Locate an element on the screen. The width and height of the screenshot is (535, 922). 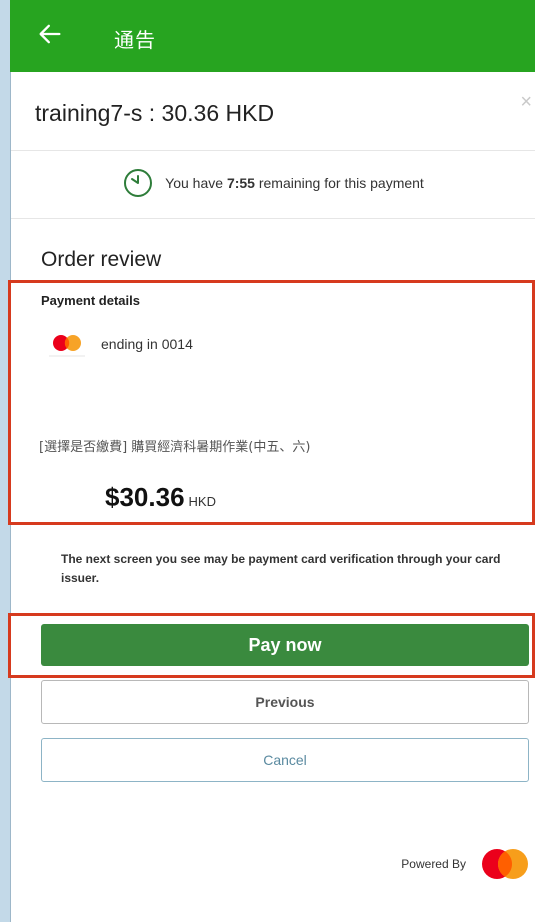
payment-details-label: Payment details is located at coordinates (90, 300).